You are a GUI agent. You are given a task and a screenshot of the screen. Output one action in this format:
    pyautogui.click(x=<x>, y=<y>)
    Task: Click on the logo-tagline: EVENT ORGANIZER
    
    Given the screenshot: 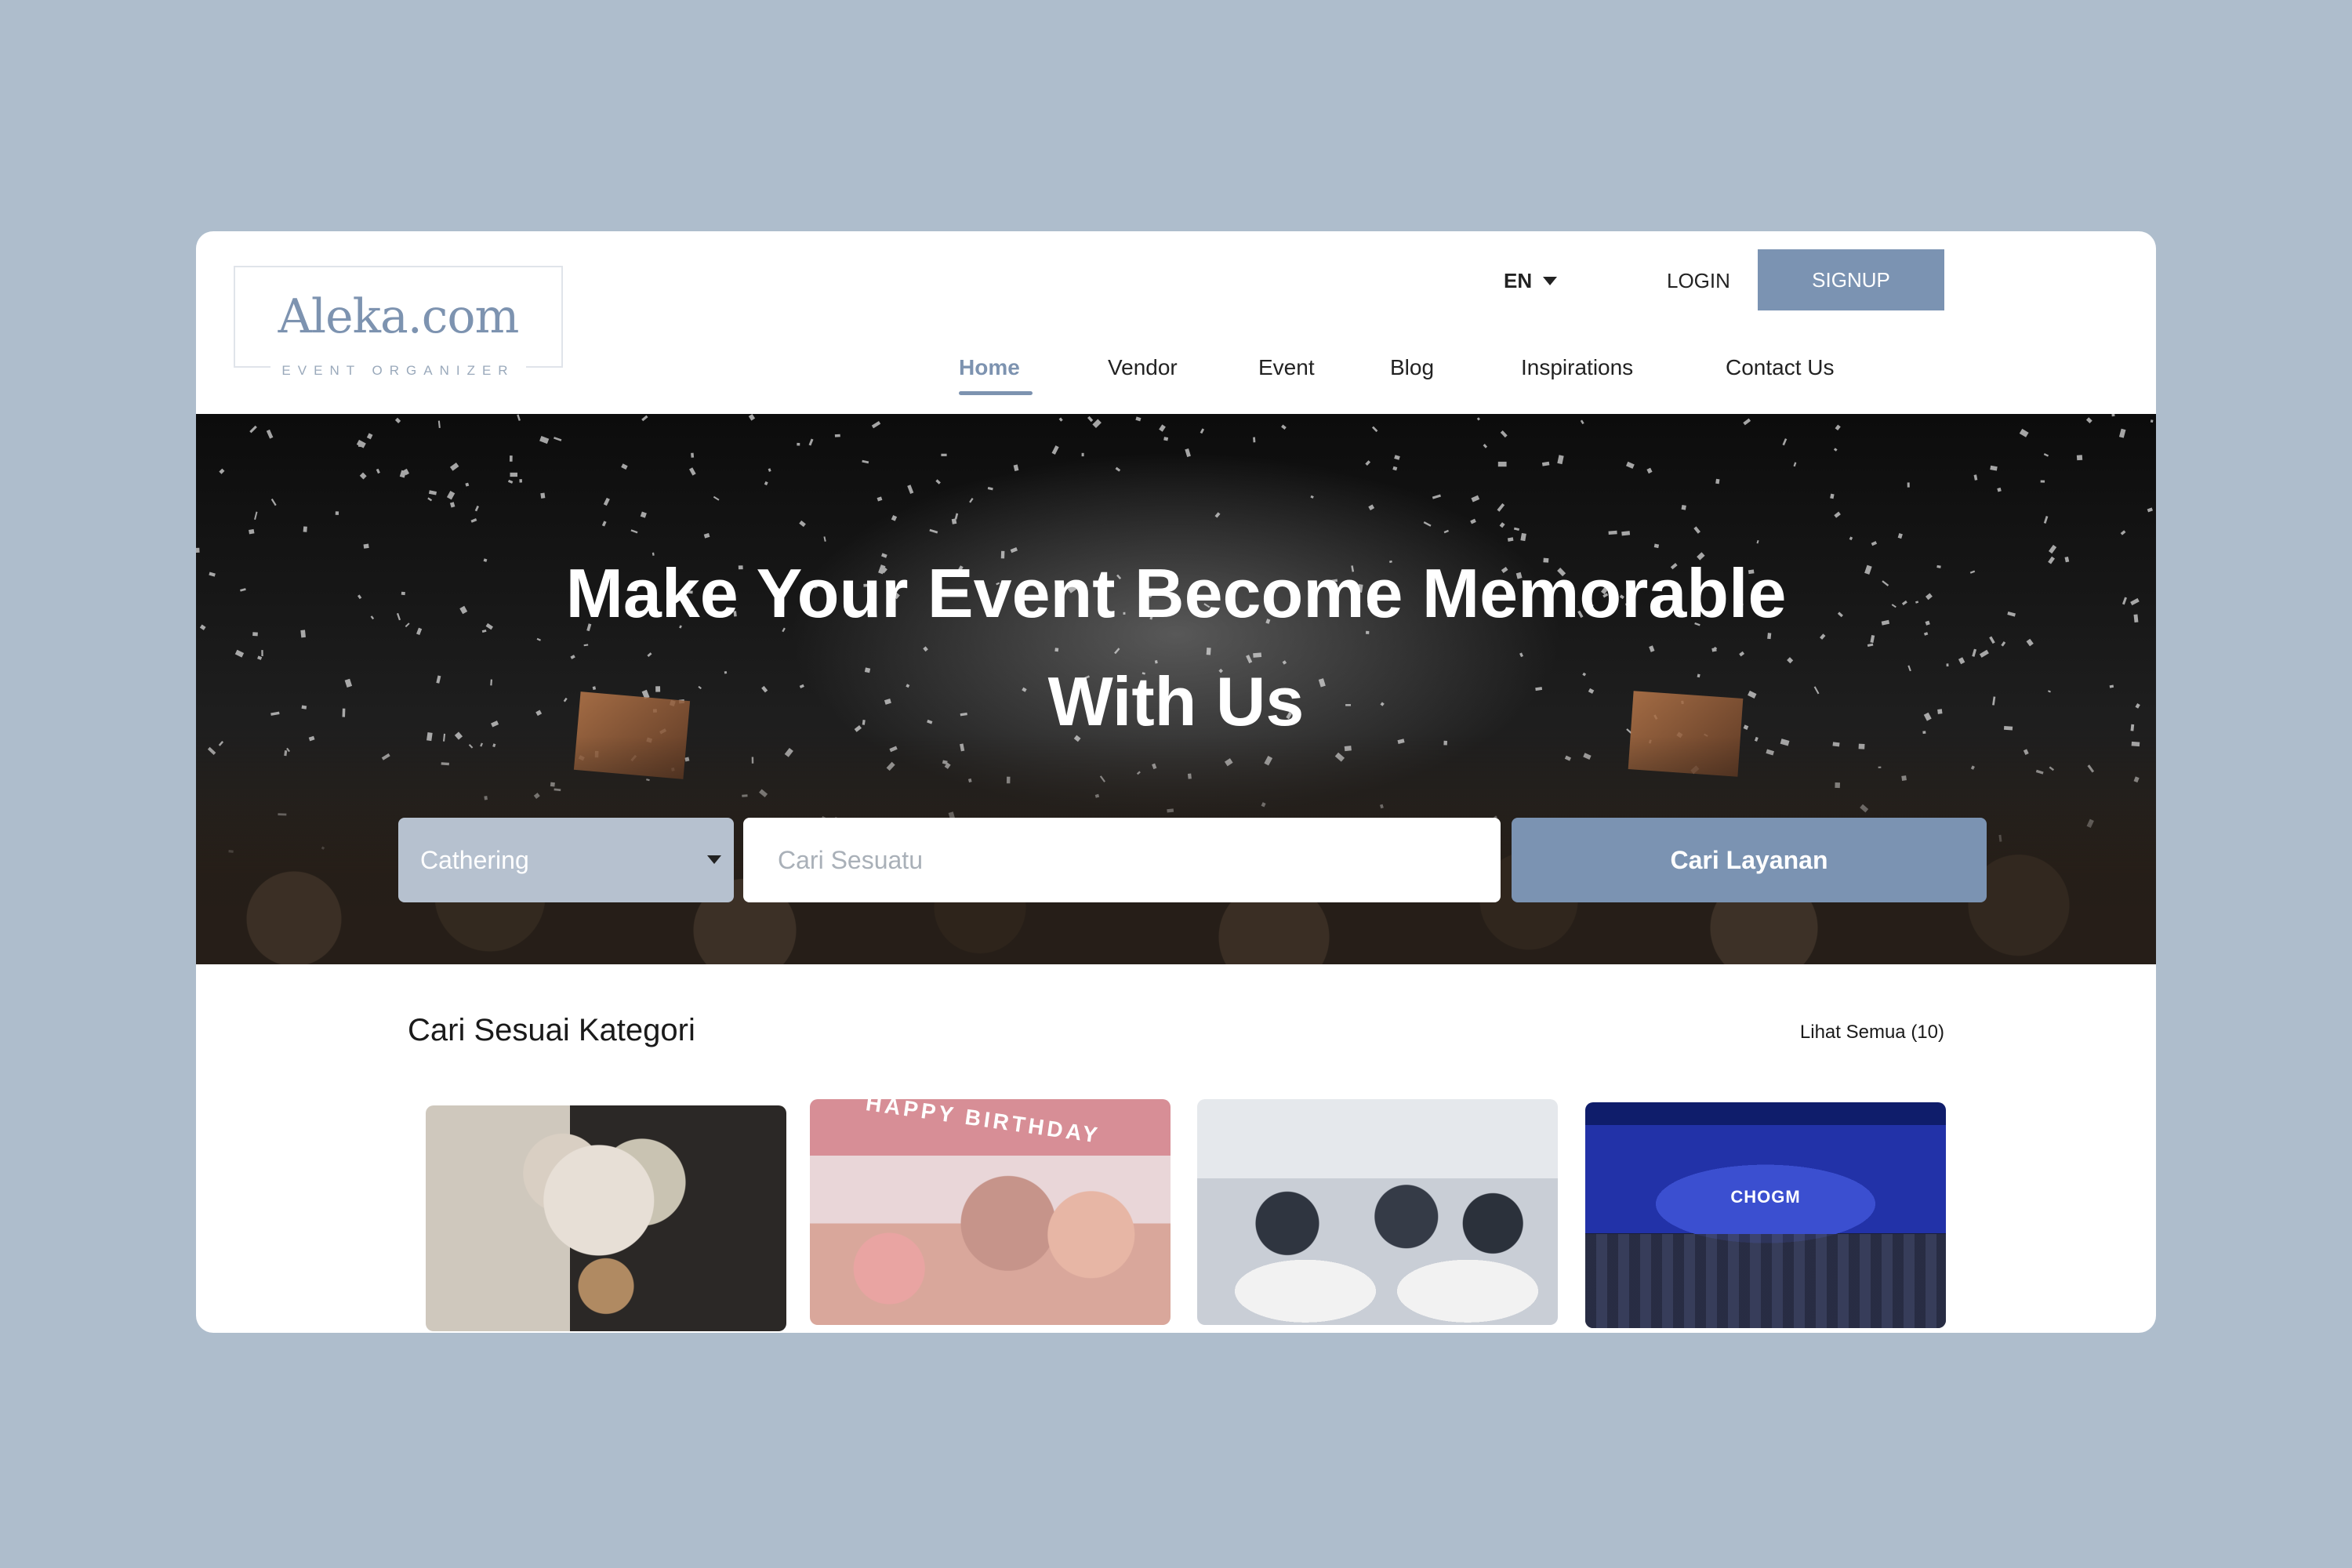 What is the action you would take?
    pyautogui.click(x=398, y=371)
    